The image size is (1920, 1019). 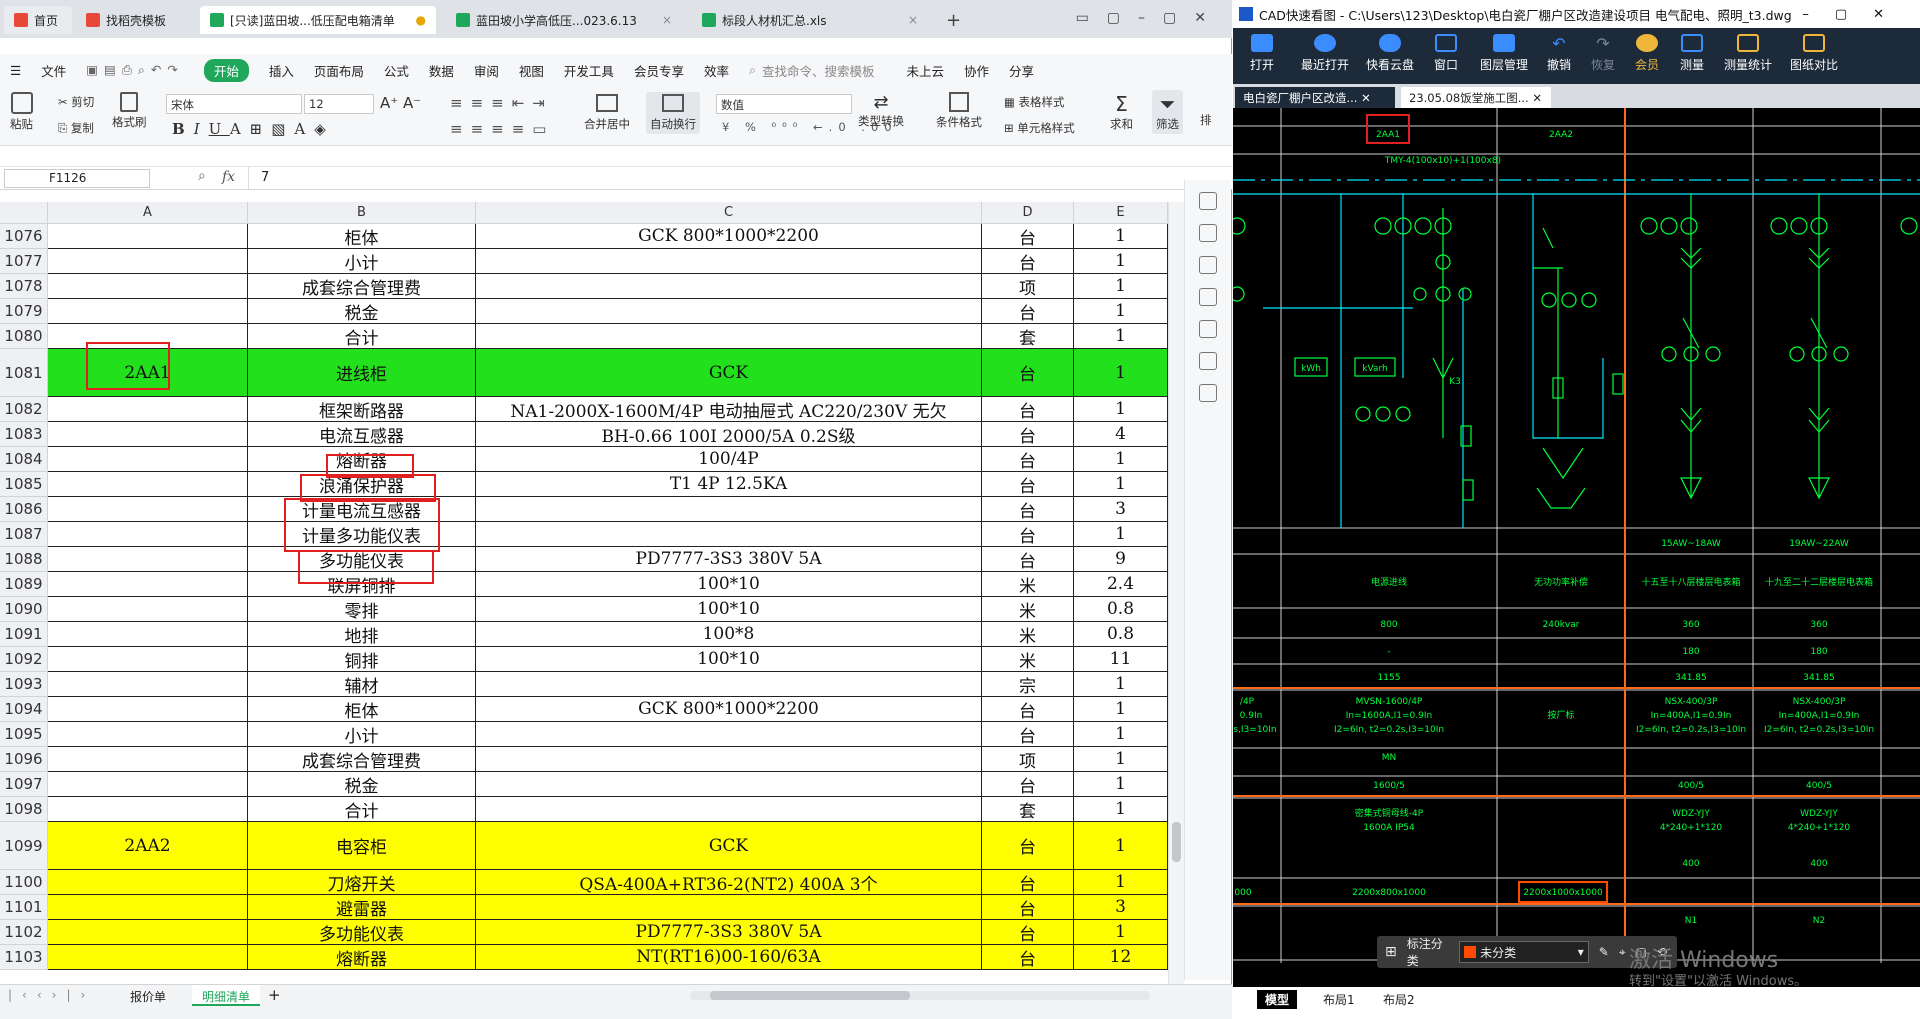 I want to click on layout-tab-2: 布局2, so click(x=1399, y=999).